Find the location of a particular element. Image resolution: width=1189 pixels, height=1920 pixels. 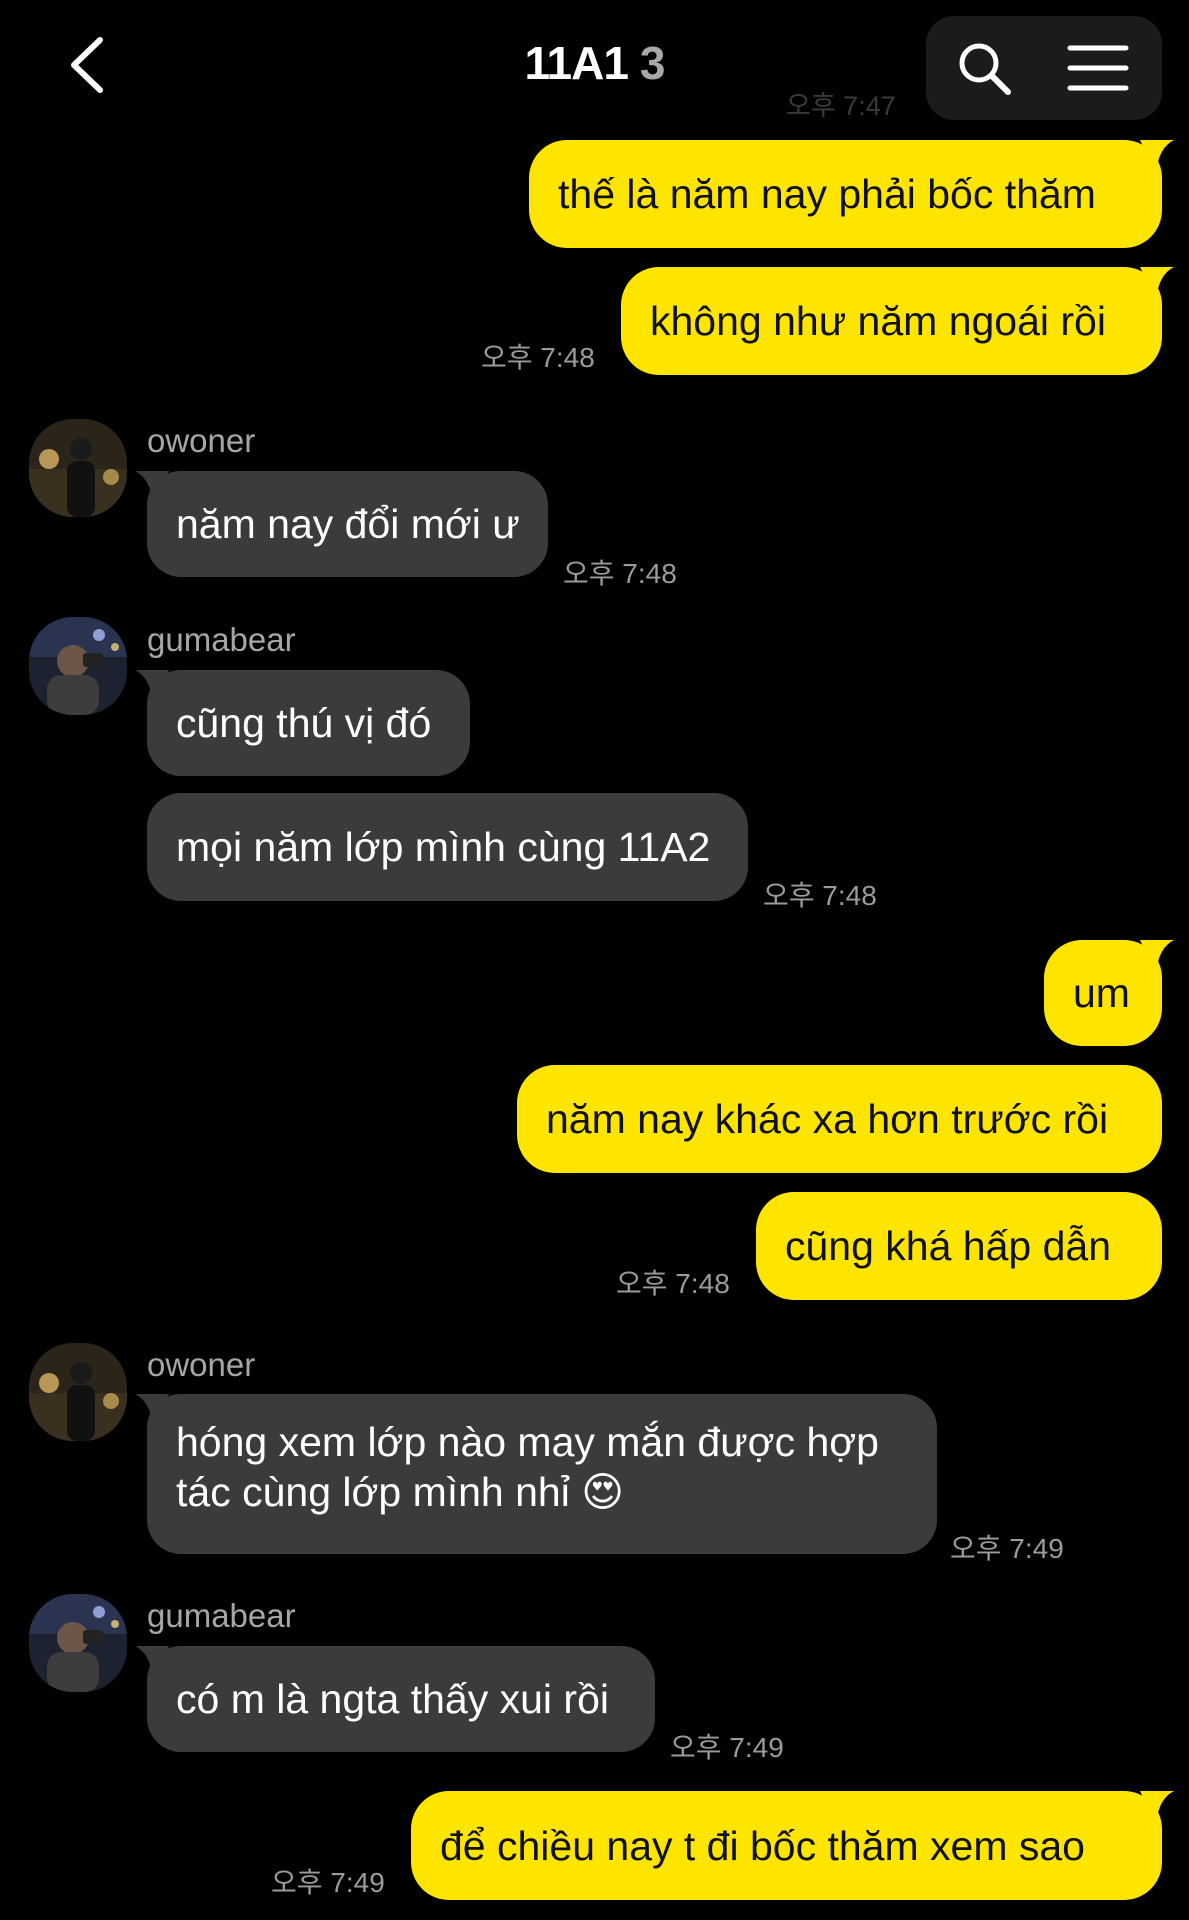

message-text: thế là năm nay phải bốc thăm is located at coordinates (827, 194).